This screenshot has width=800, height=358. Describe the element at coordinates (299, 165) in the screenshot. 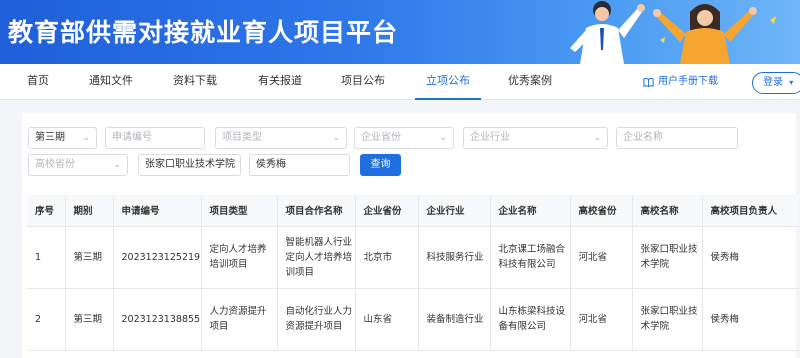

I see `leader-input: 侯秀梅` at that location.